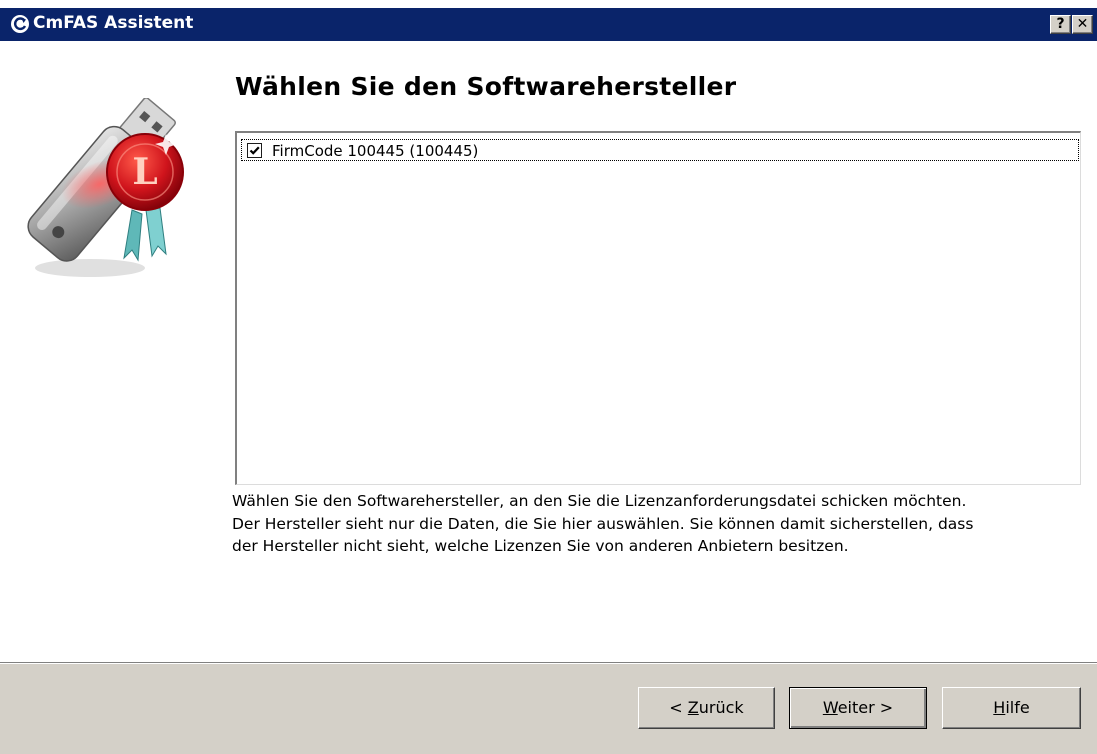 The width and height of the screenshot is (1097, 754). I want to click on back-button: < Zurück, so click(706, 708).